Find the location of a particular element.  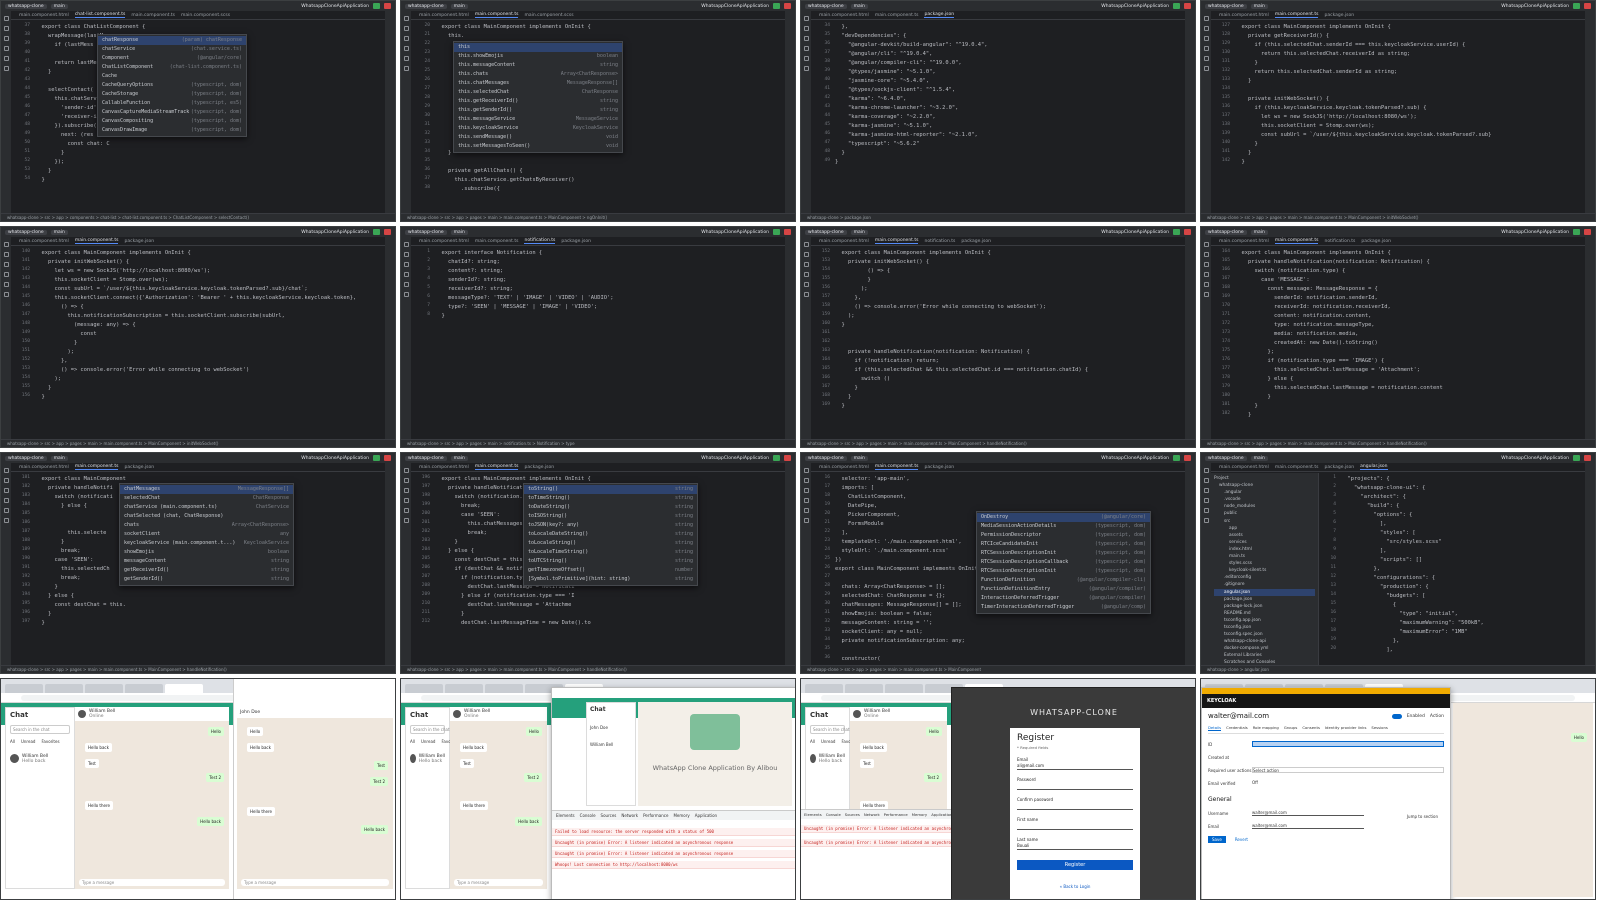

editor-tab: notification.ts is located at coordinates (1339, 241).